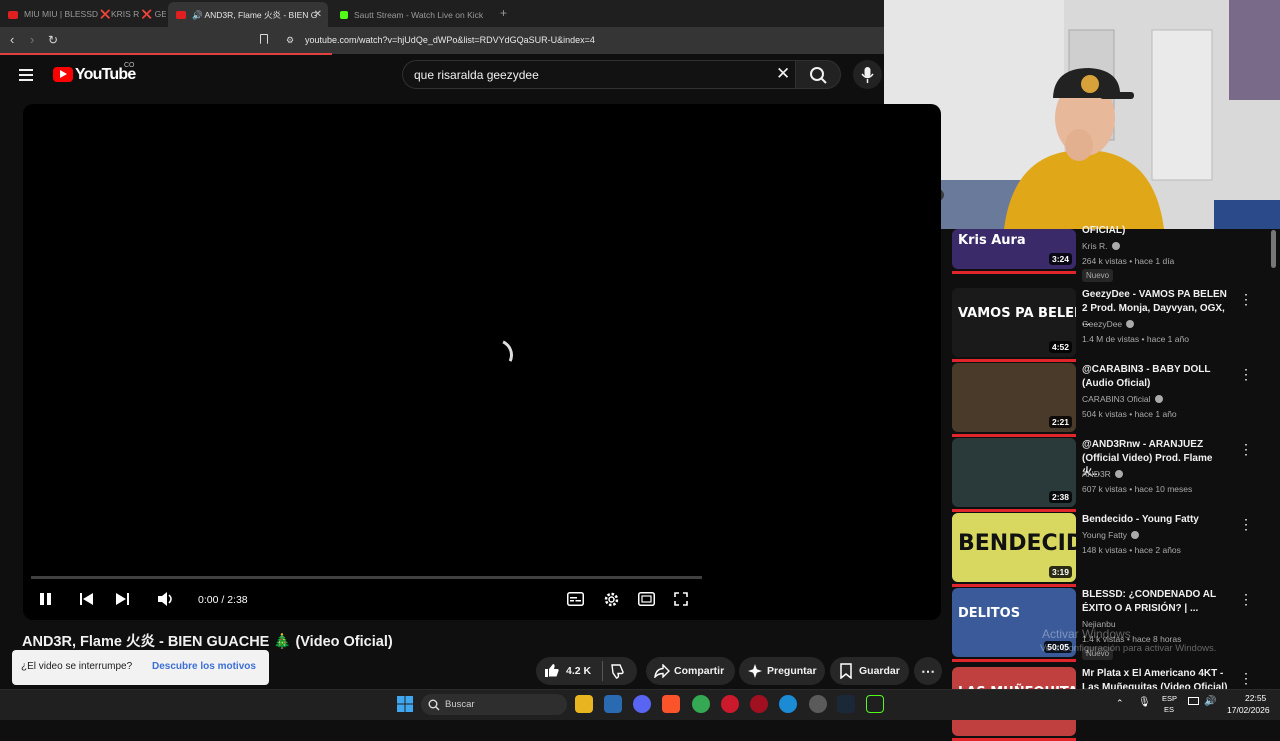 This screenshot has width=1280, height=741. I want to click on video-thumbnail: BENDECIDO 3:19, so click(1014, 547).